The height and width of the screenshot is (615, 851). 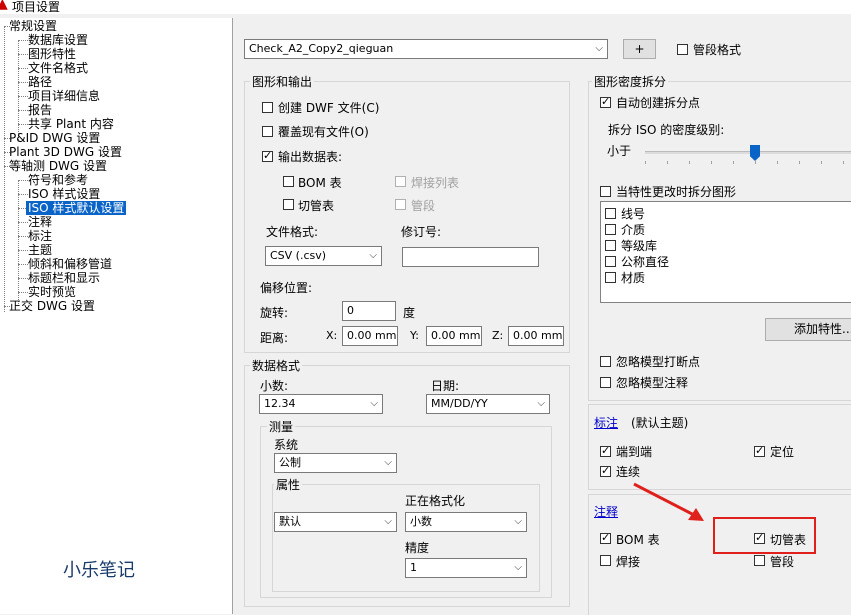 What do you see at coordinates (470, 257) in the screenshot?
I see `revision-input` at bounding box center [470, 257].